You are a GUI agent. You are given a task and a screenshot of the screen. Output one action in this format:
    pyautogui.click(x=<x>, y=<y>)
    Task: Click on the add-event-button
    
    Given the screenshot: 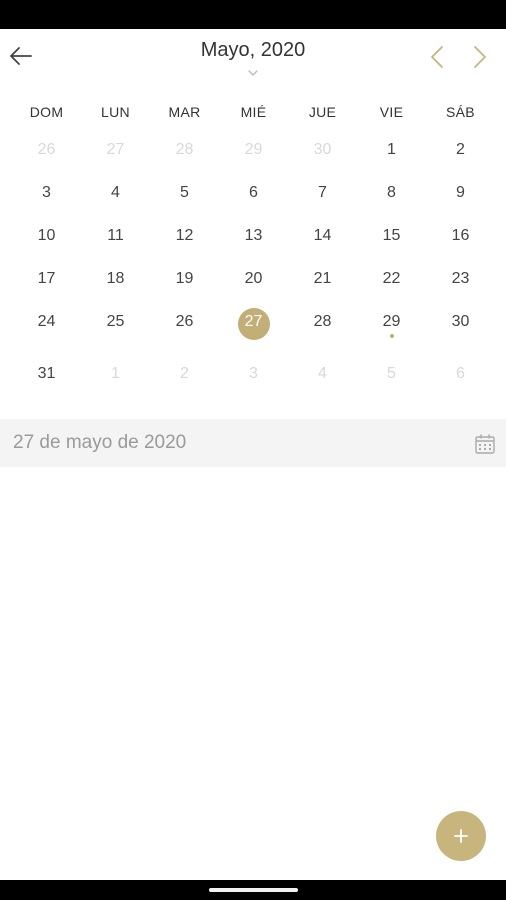 What is the action you would take?
    pyautogui.click(x=461, y=836)
    